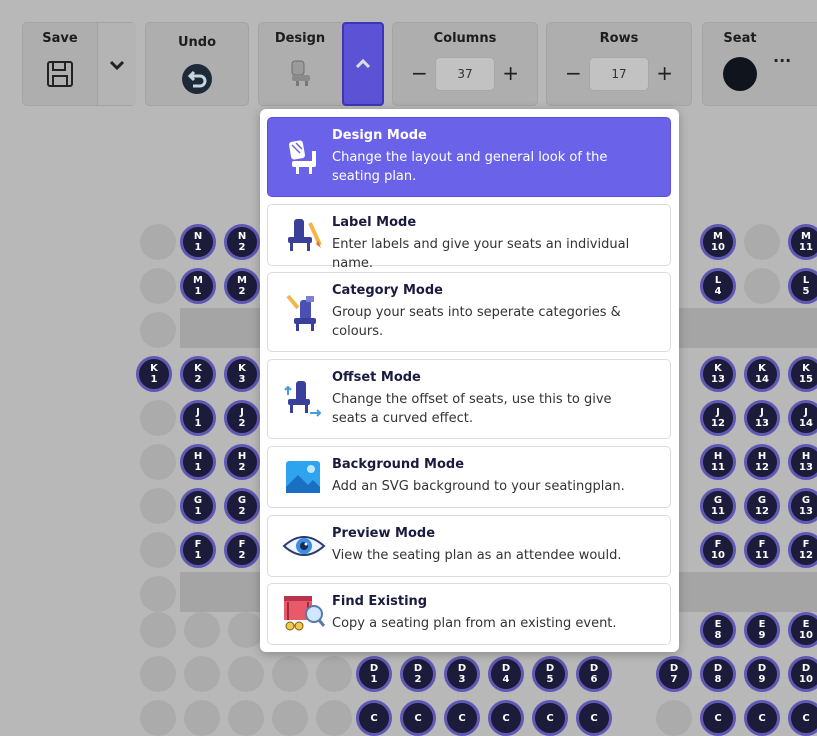  I want to click on seat: M 10, so click(718, 242).